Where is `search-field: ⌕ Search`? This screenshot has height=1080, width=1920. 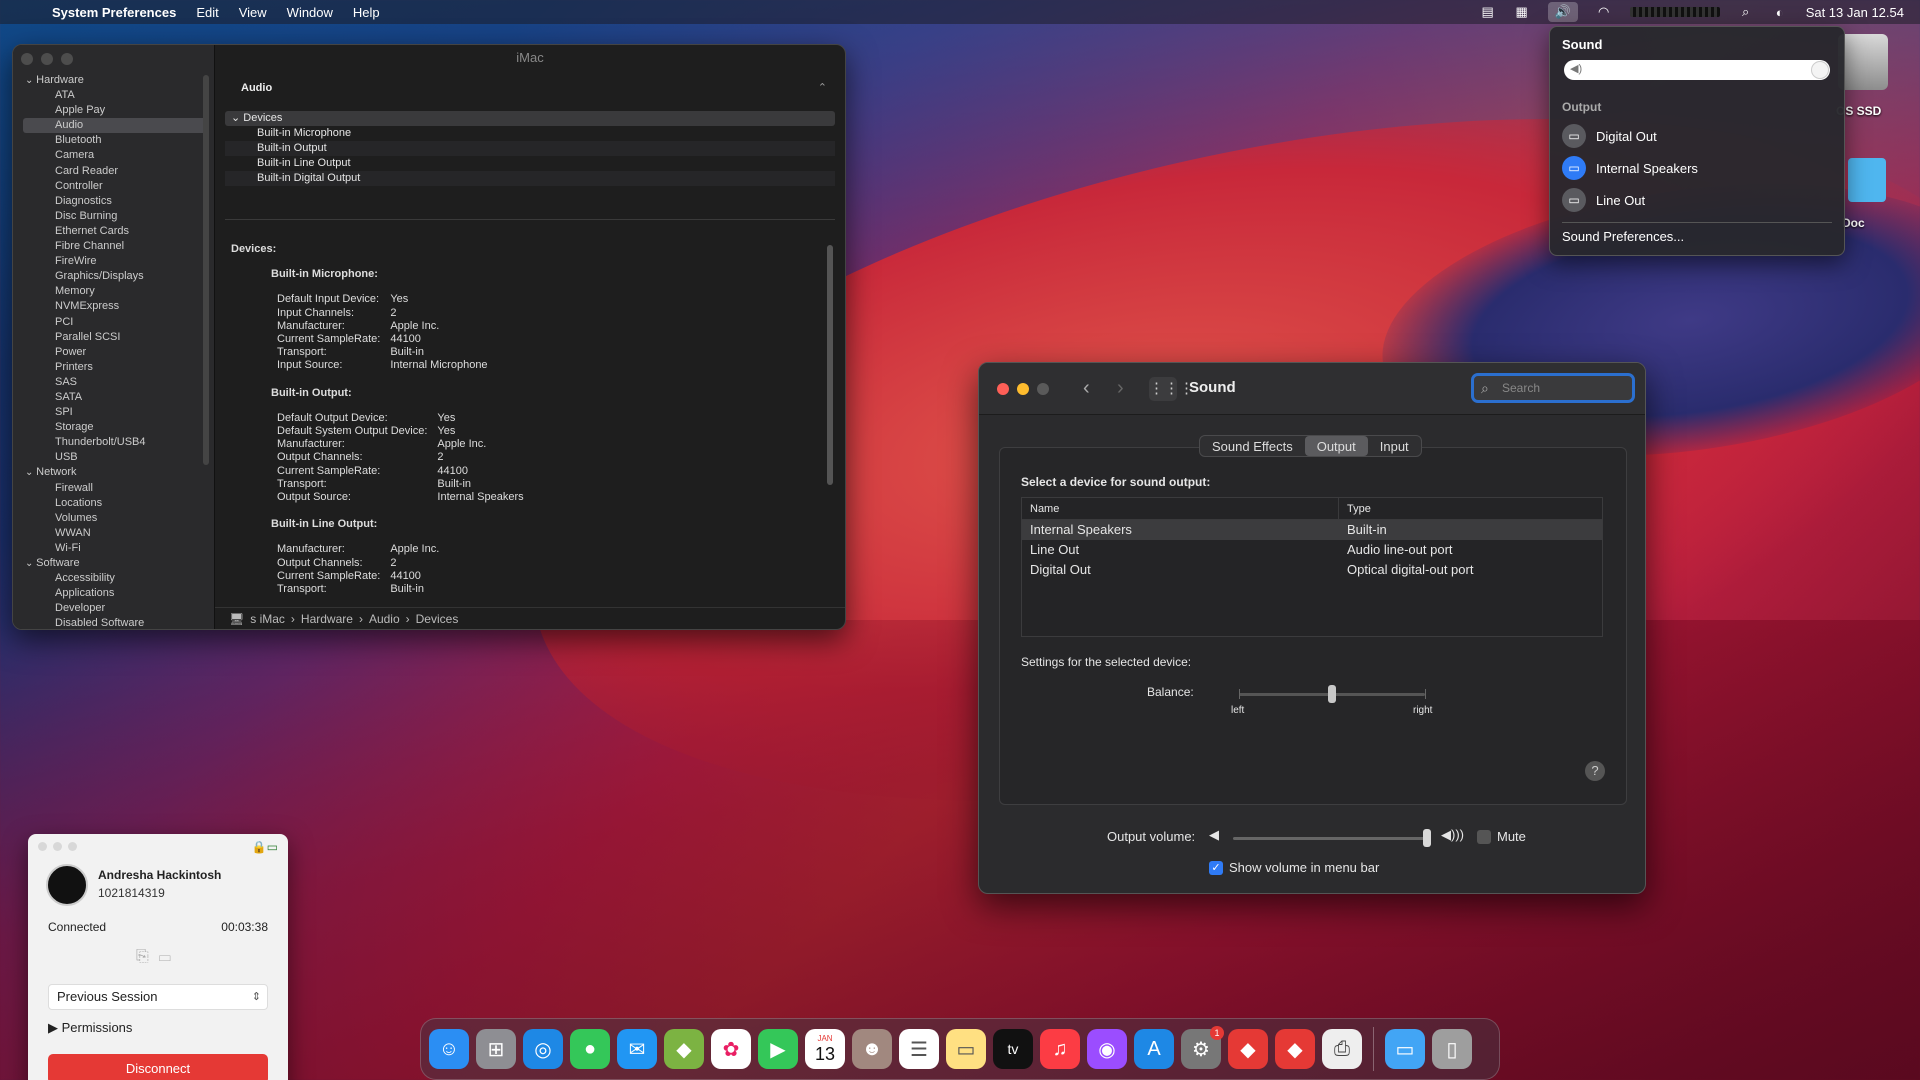 search-field: ⌕ Search is located at coordinates (1553, 388).